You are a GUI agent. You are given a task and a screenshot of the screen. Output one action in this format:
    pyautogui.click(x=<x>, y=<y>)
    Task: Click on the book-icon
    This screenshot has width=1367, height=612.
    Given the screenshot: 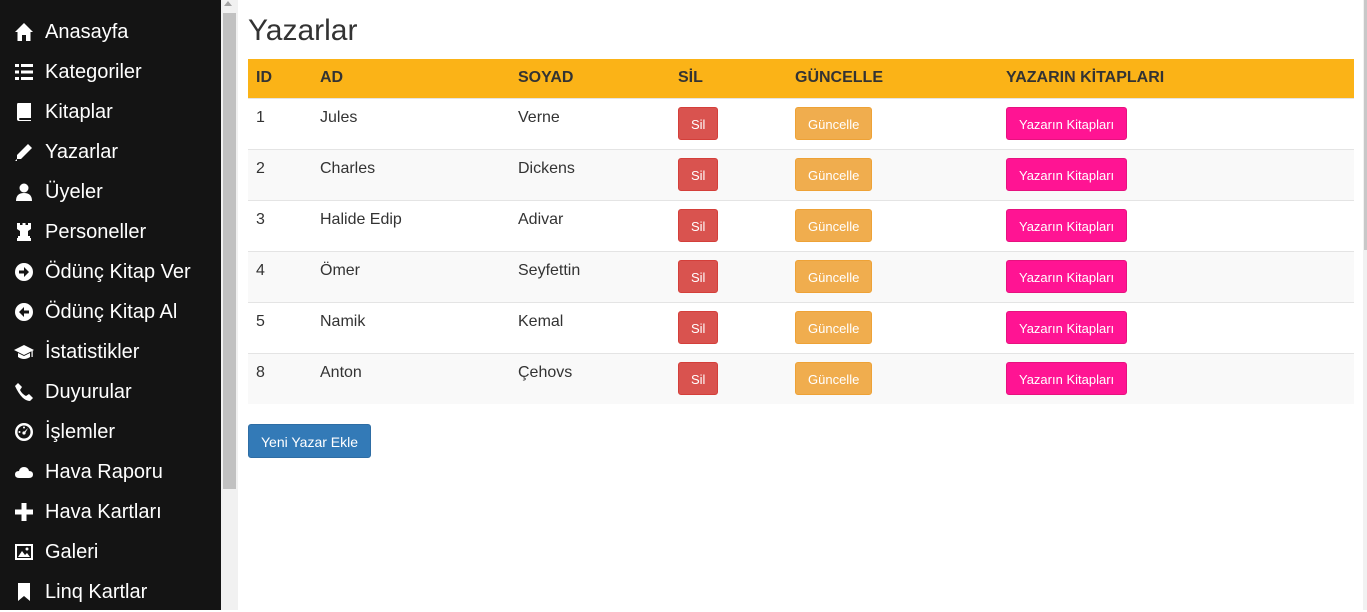 What is the action you would take?
    pyautogui.click(x=24, y=112)
    